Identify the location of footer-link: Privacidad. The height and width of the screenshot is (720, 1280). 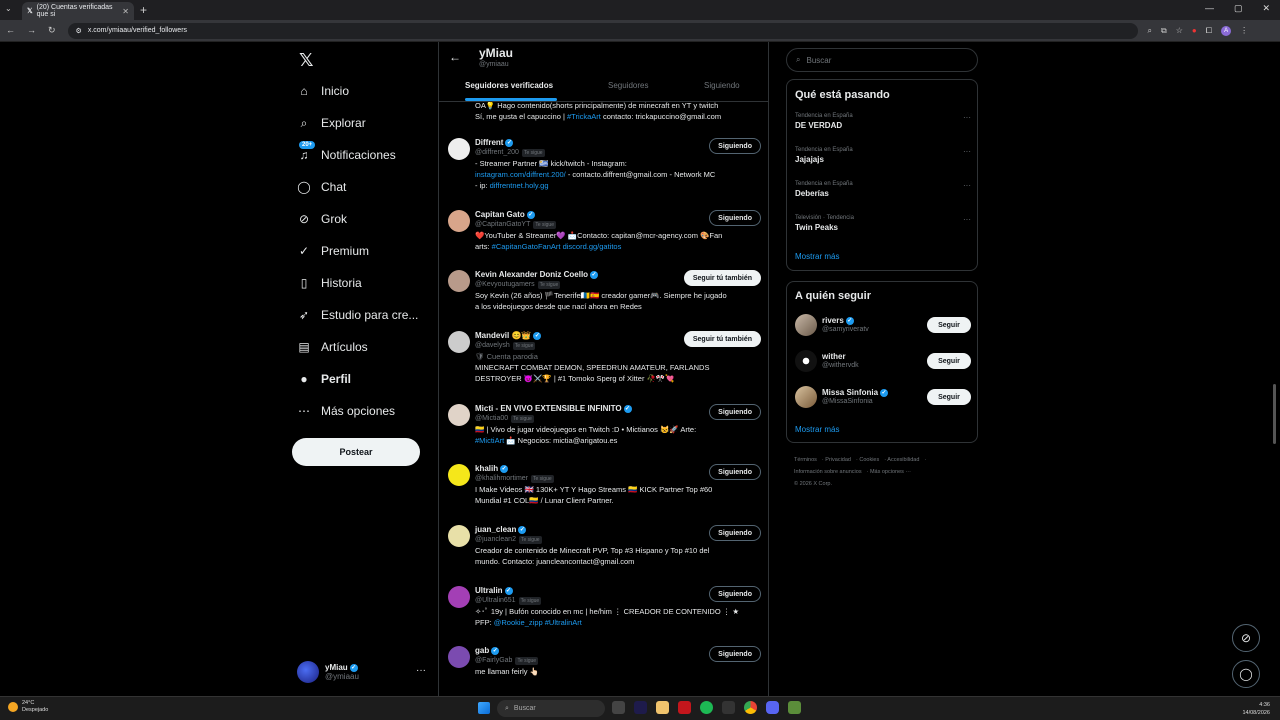
(838, 460).